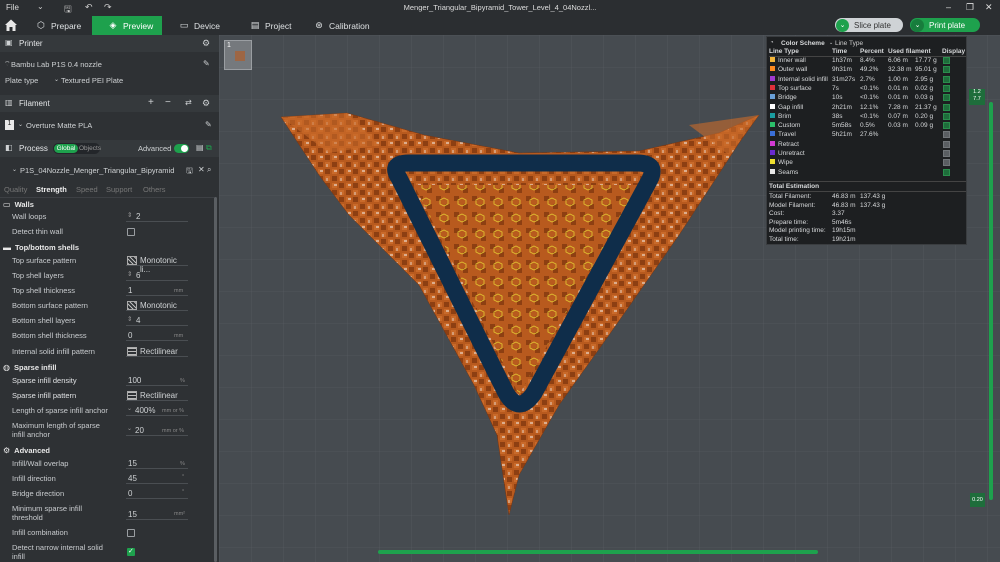  What do you see at coordinates (51, 189) in the screenshot?
I see `tab-strength: Strength` at bounding box center [51, 189].